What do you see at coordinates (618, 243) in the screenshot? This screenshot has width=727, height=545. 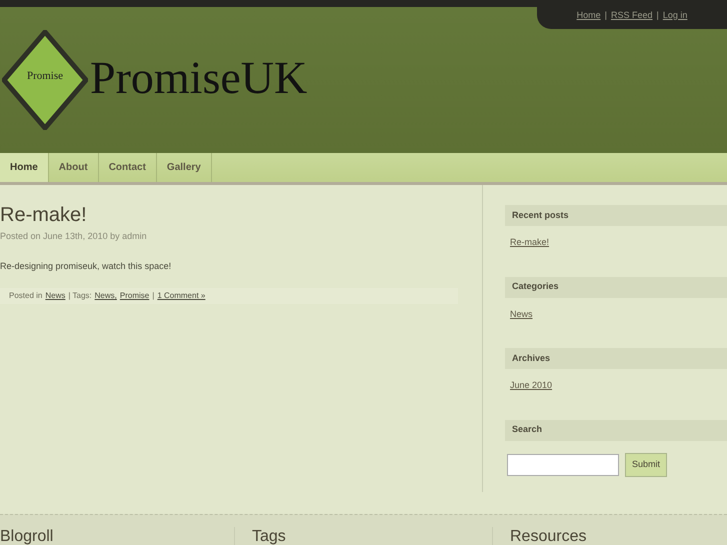 I see `widget-link: Re-make!` at bounding box center [618, 243].